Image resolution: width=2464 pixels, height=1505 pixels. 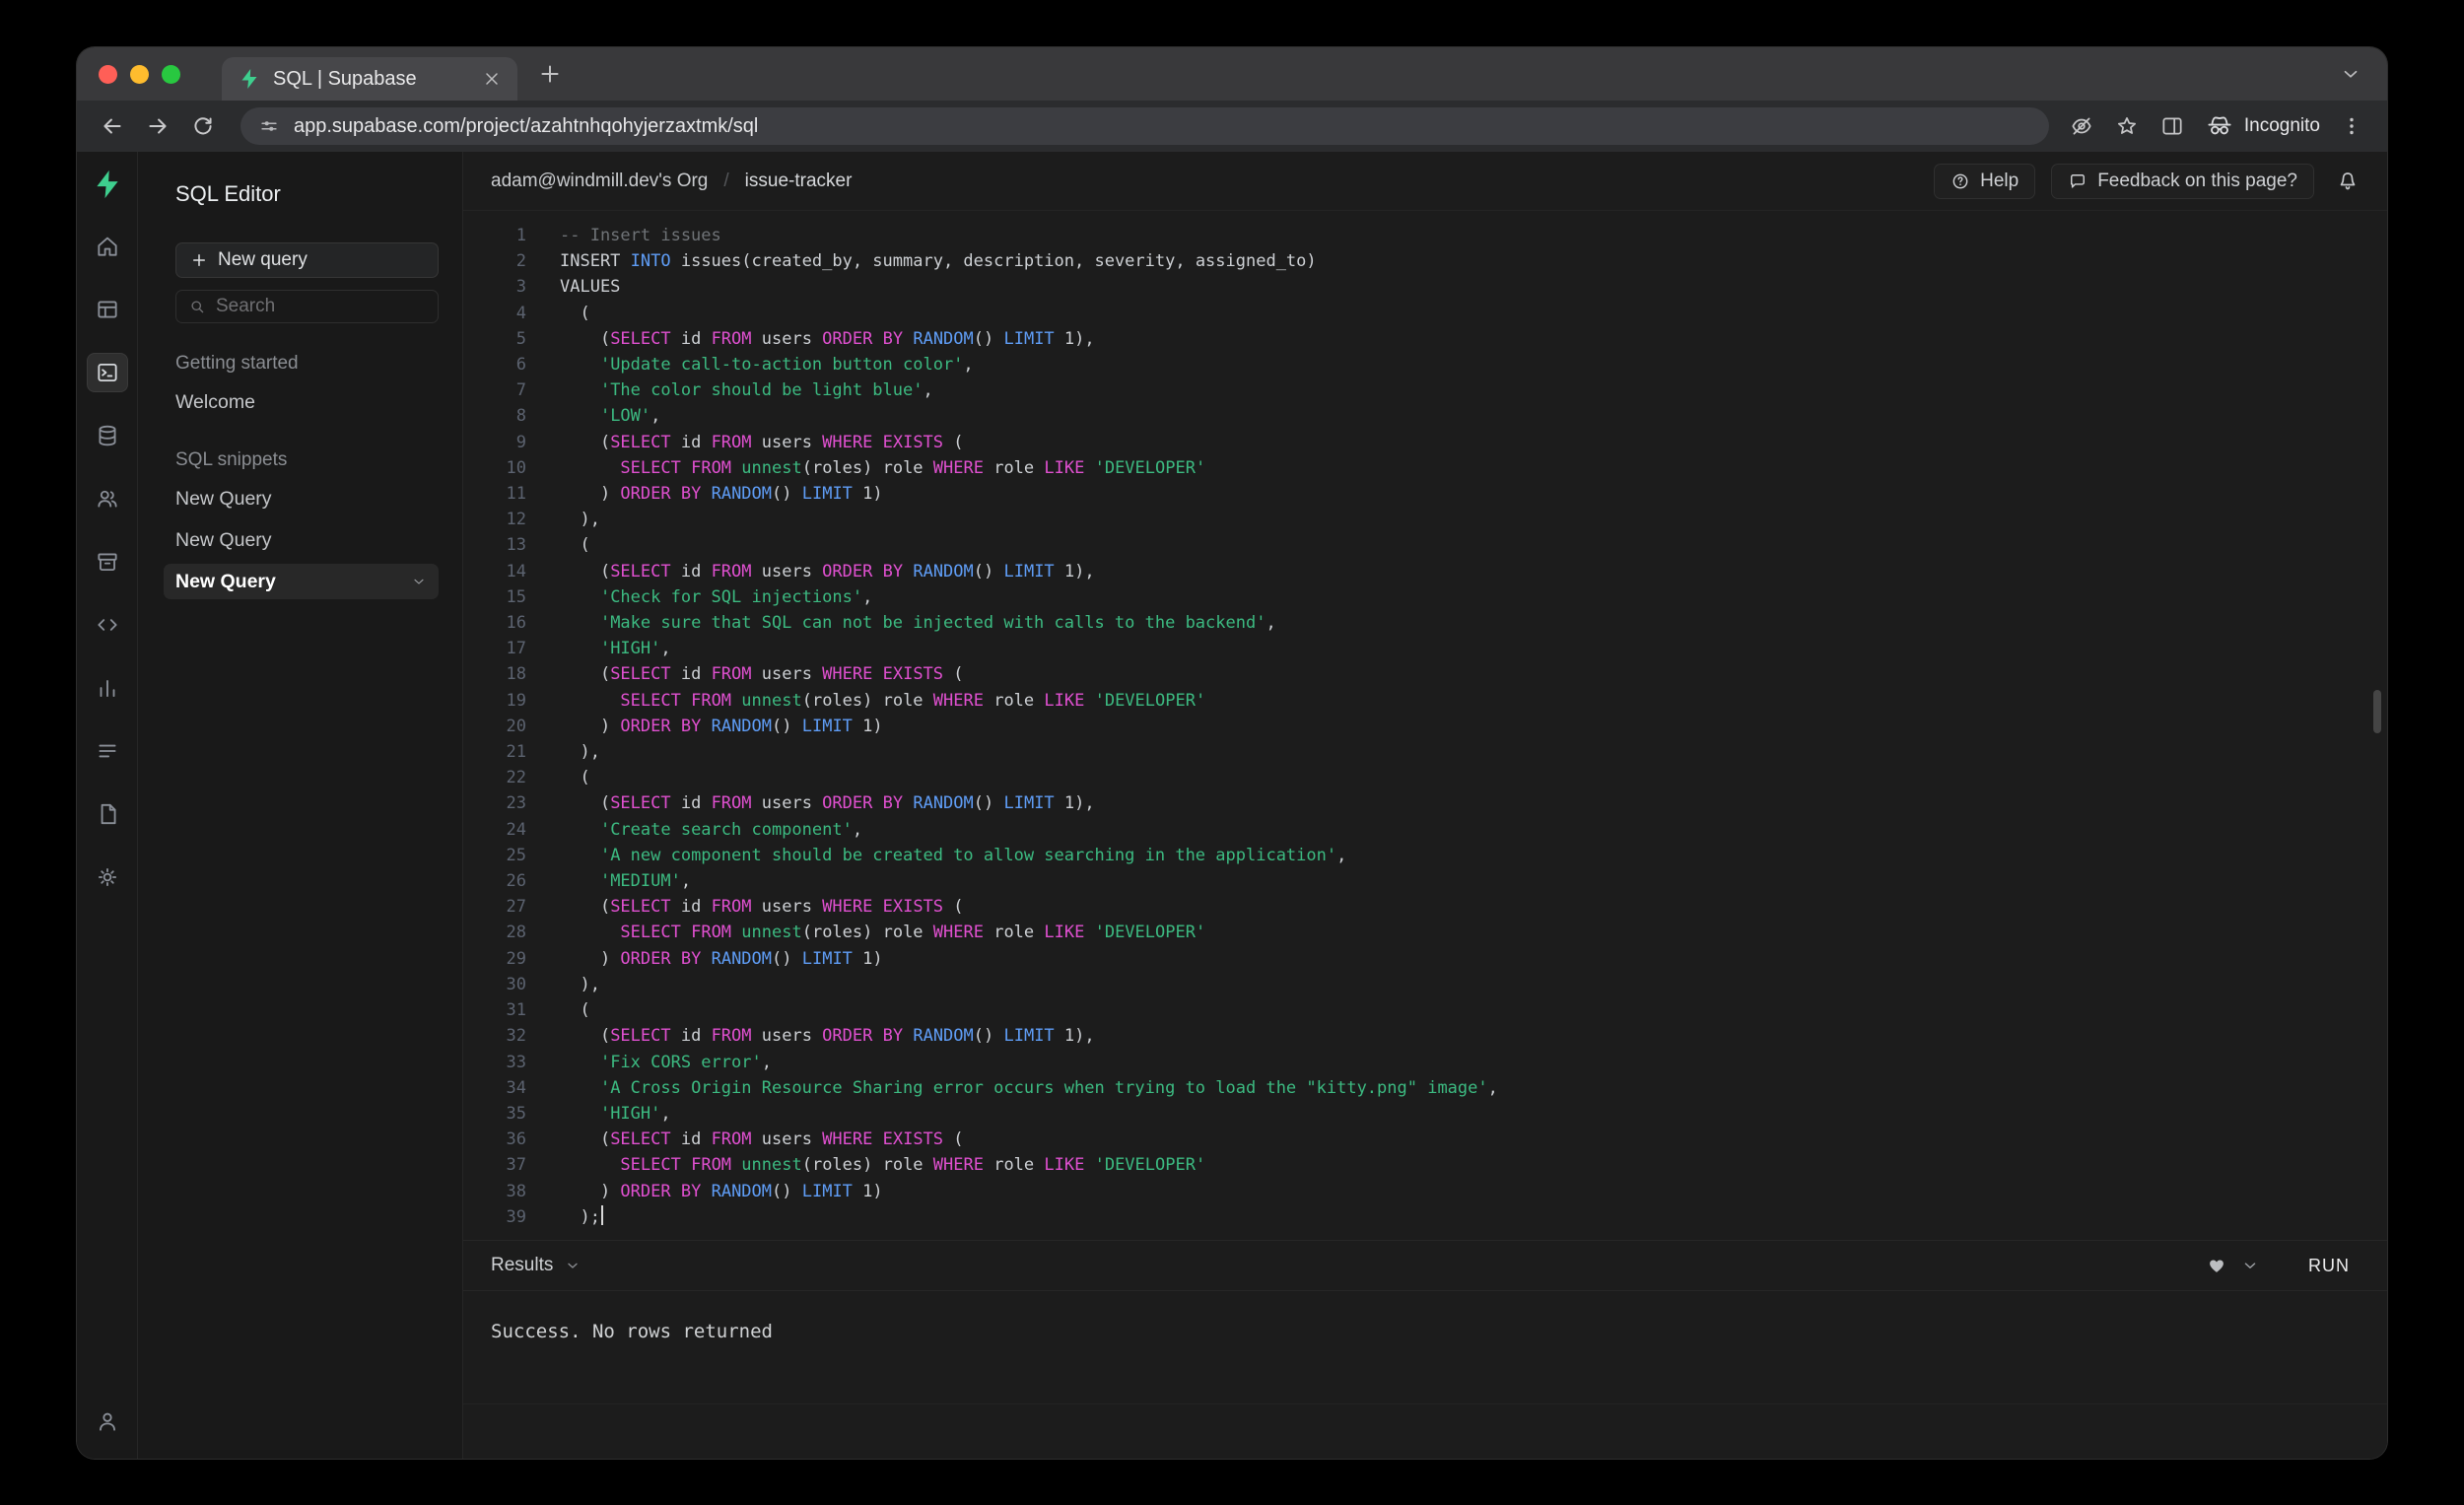 I want to click on line-number: 12, so click(x=516, y=520).